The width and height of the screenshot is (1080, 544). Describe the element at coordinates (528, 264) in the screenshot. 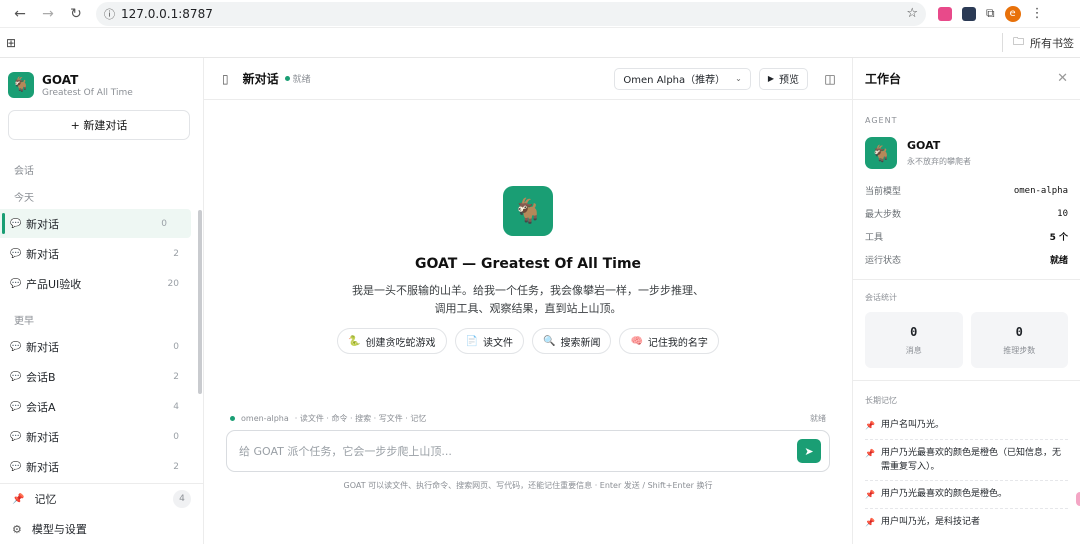

I see `hero-title: GOAT — Greatest Of All Time` at that location.